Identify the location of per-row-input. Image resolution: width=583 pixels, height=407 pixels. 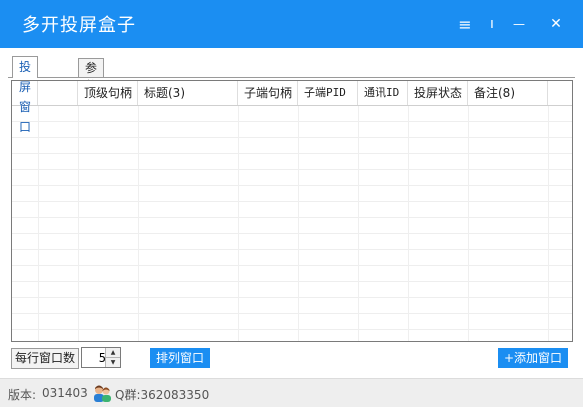
(95, 357).